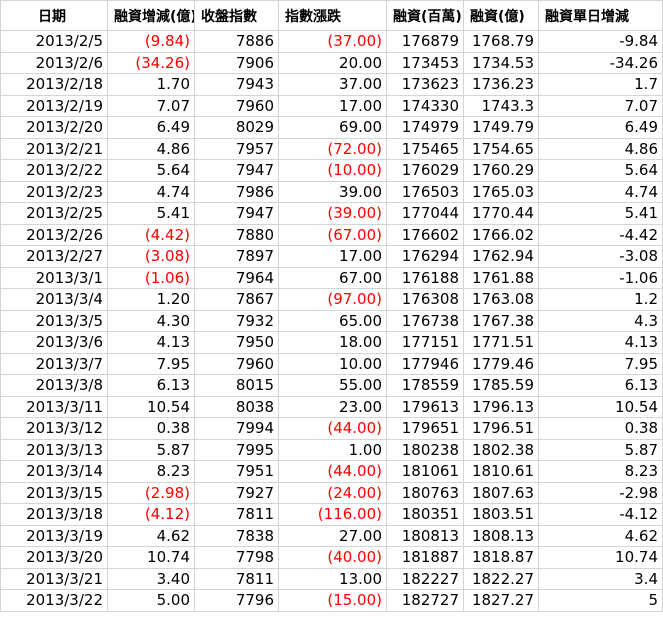 The image size is (663, 626). I want to click on cell-index-change: 23.00, so click(332, 406).